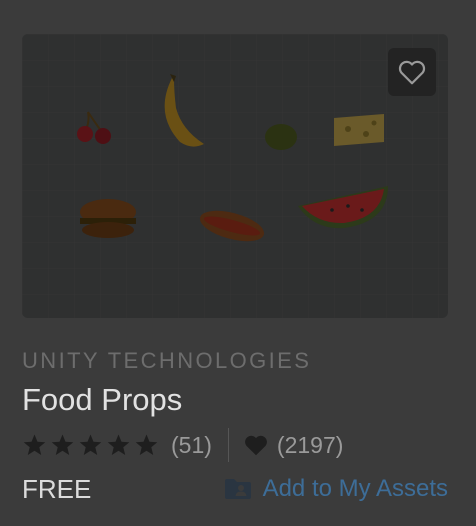  I want to click on star-rating, so click(90, 445).